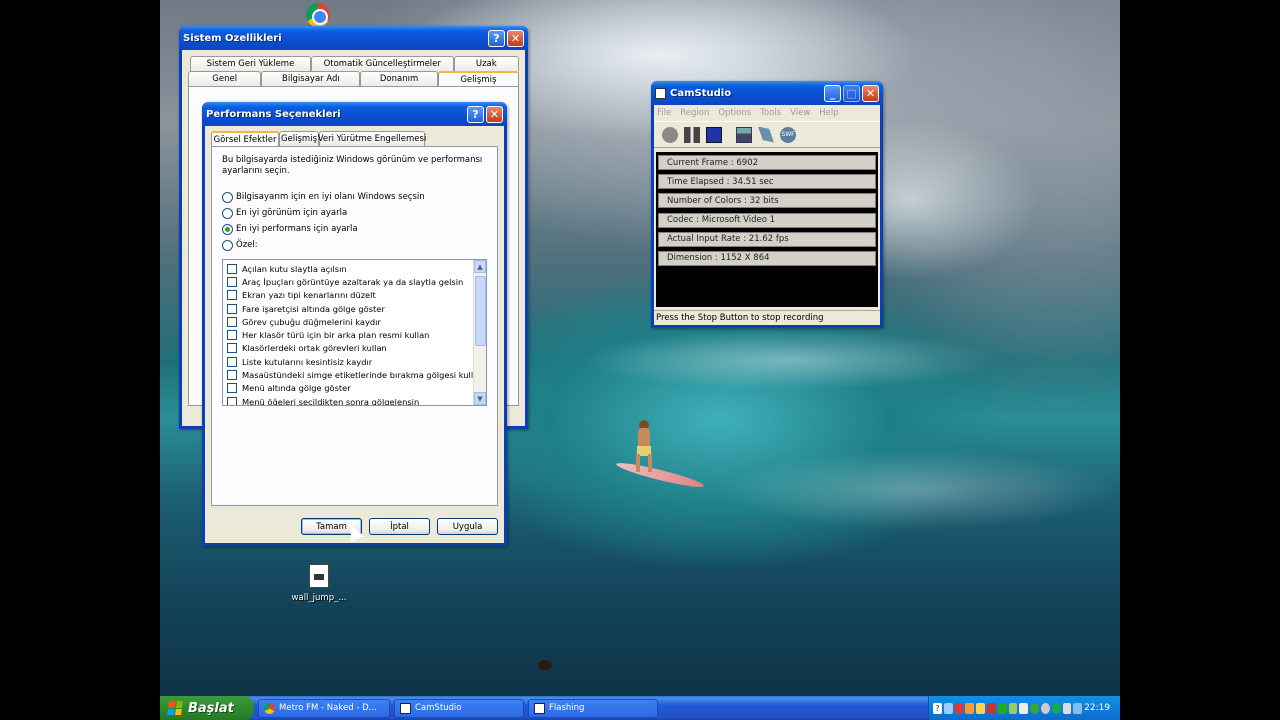 The image size is (1280, 720). Describe the element at coordinates (593, 708) in the screenshot. I see `taskbar-button-flashing: Flashing` at that location.